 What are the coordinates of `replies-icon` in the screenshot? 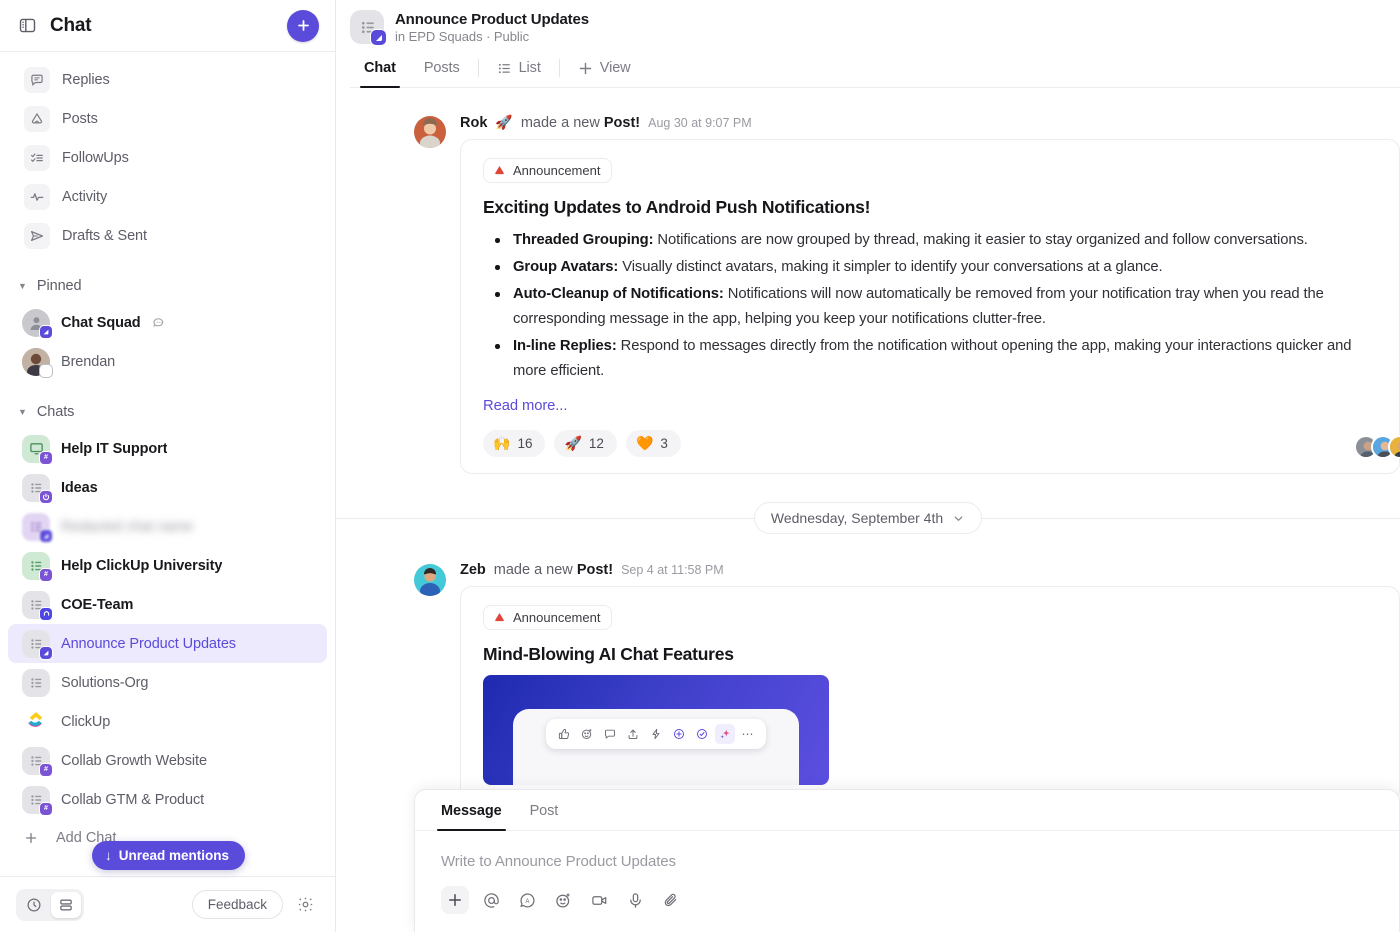 It's located at (37, 79).